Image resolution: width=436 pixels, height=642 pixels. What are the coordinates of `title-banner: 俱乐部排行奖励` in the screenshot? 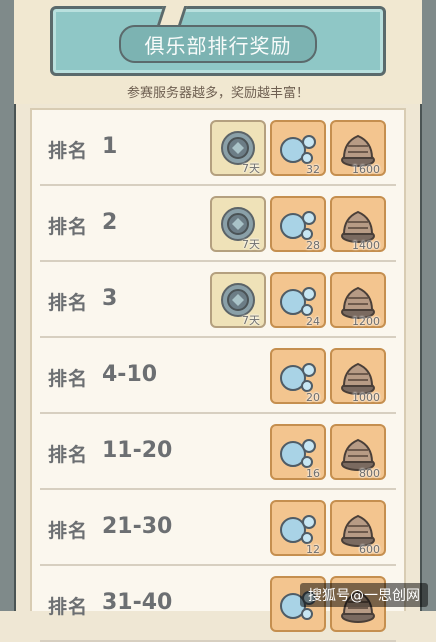 It's located at (218, 41).